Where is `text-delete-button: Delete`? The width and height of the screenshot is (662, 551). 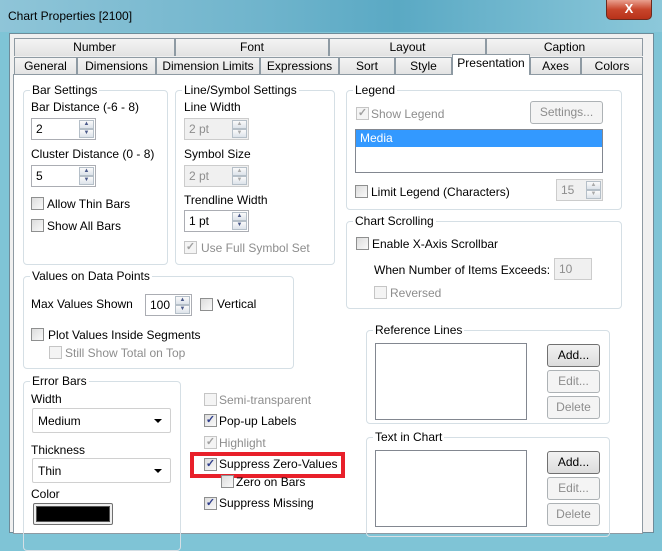 text-delete-button: Delete is located at coordinates (573, 514).